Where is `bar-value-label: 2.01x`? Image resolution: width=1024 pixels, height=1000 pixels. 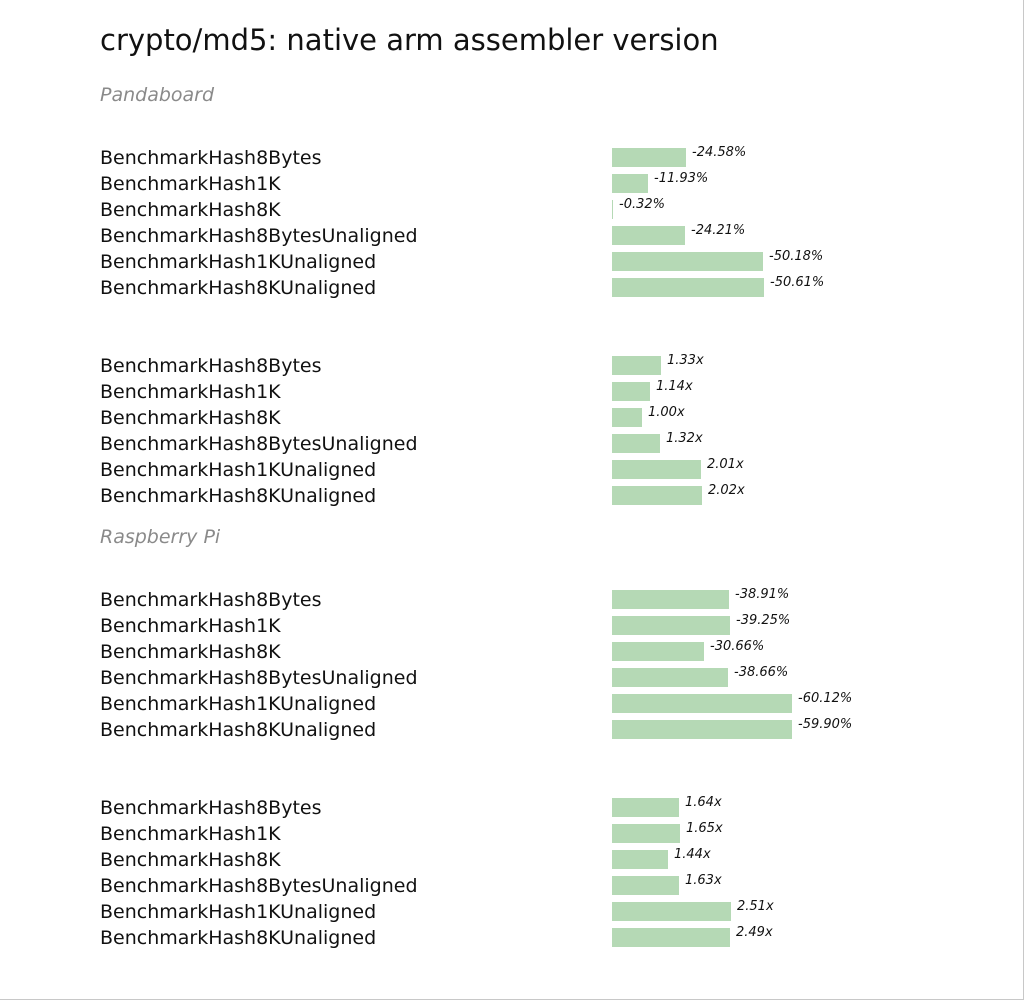
bar-value-label: 2.01x is located at coordinates (725, 464).